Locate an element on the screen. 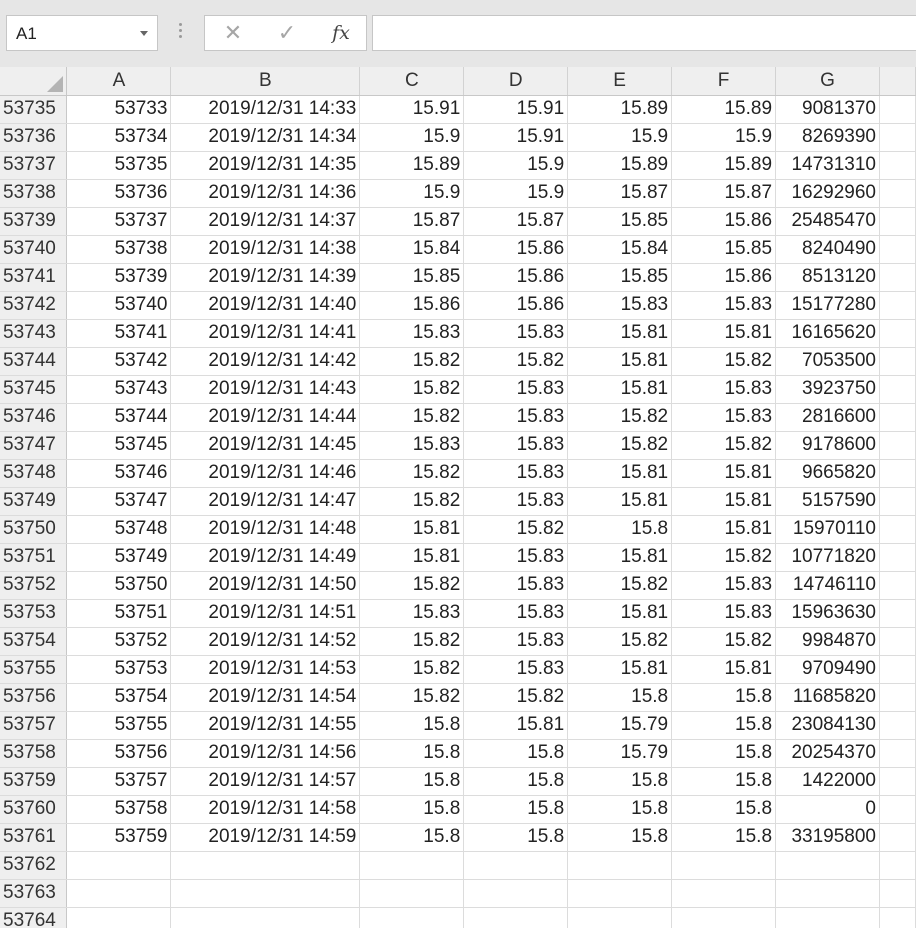 This screenshot has height=928, width=916. row-header: 53759 is located at coordinates (34, 781).